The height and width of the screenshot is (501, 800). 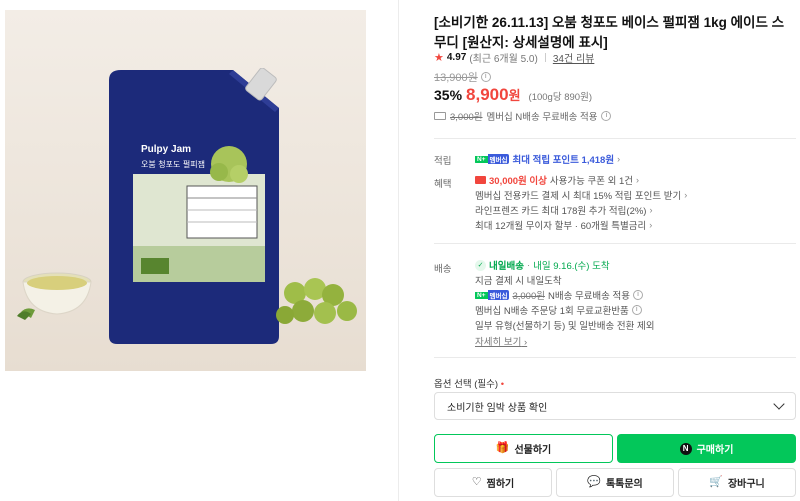 I want to click on coupon-text: 사용가능 쿠폰 외 1건, so click(x=591, y=181).